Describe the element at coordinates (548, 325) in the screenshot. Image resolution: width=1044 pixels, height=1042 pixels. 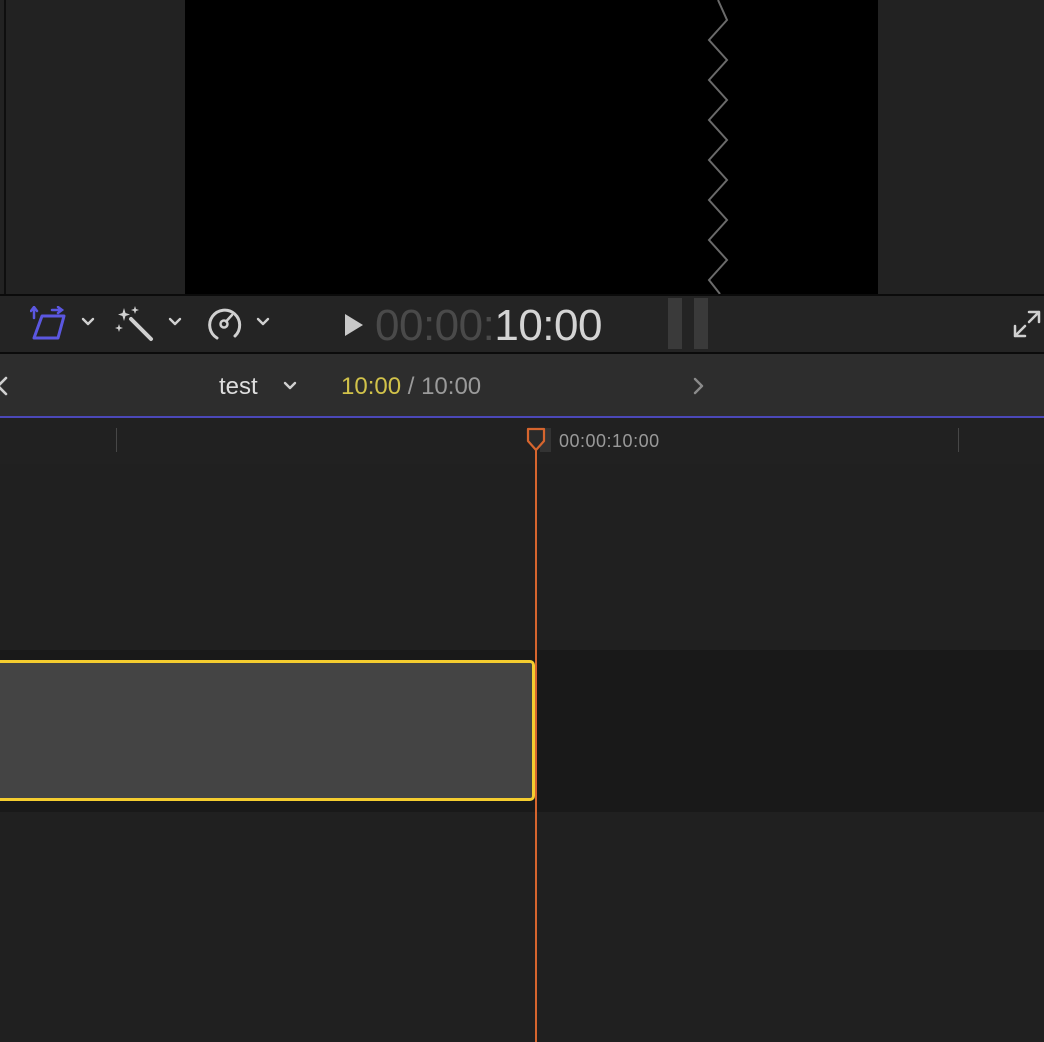
I see `timecode-value: 10:00` at that location.